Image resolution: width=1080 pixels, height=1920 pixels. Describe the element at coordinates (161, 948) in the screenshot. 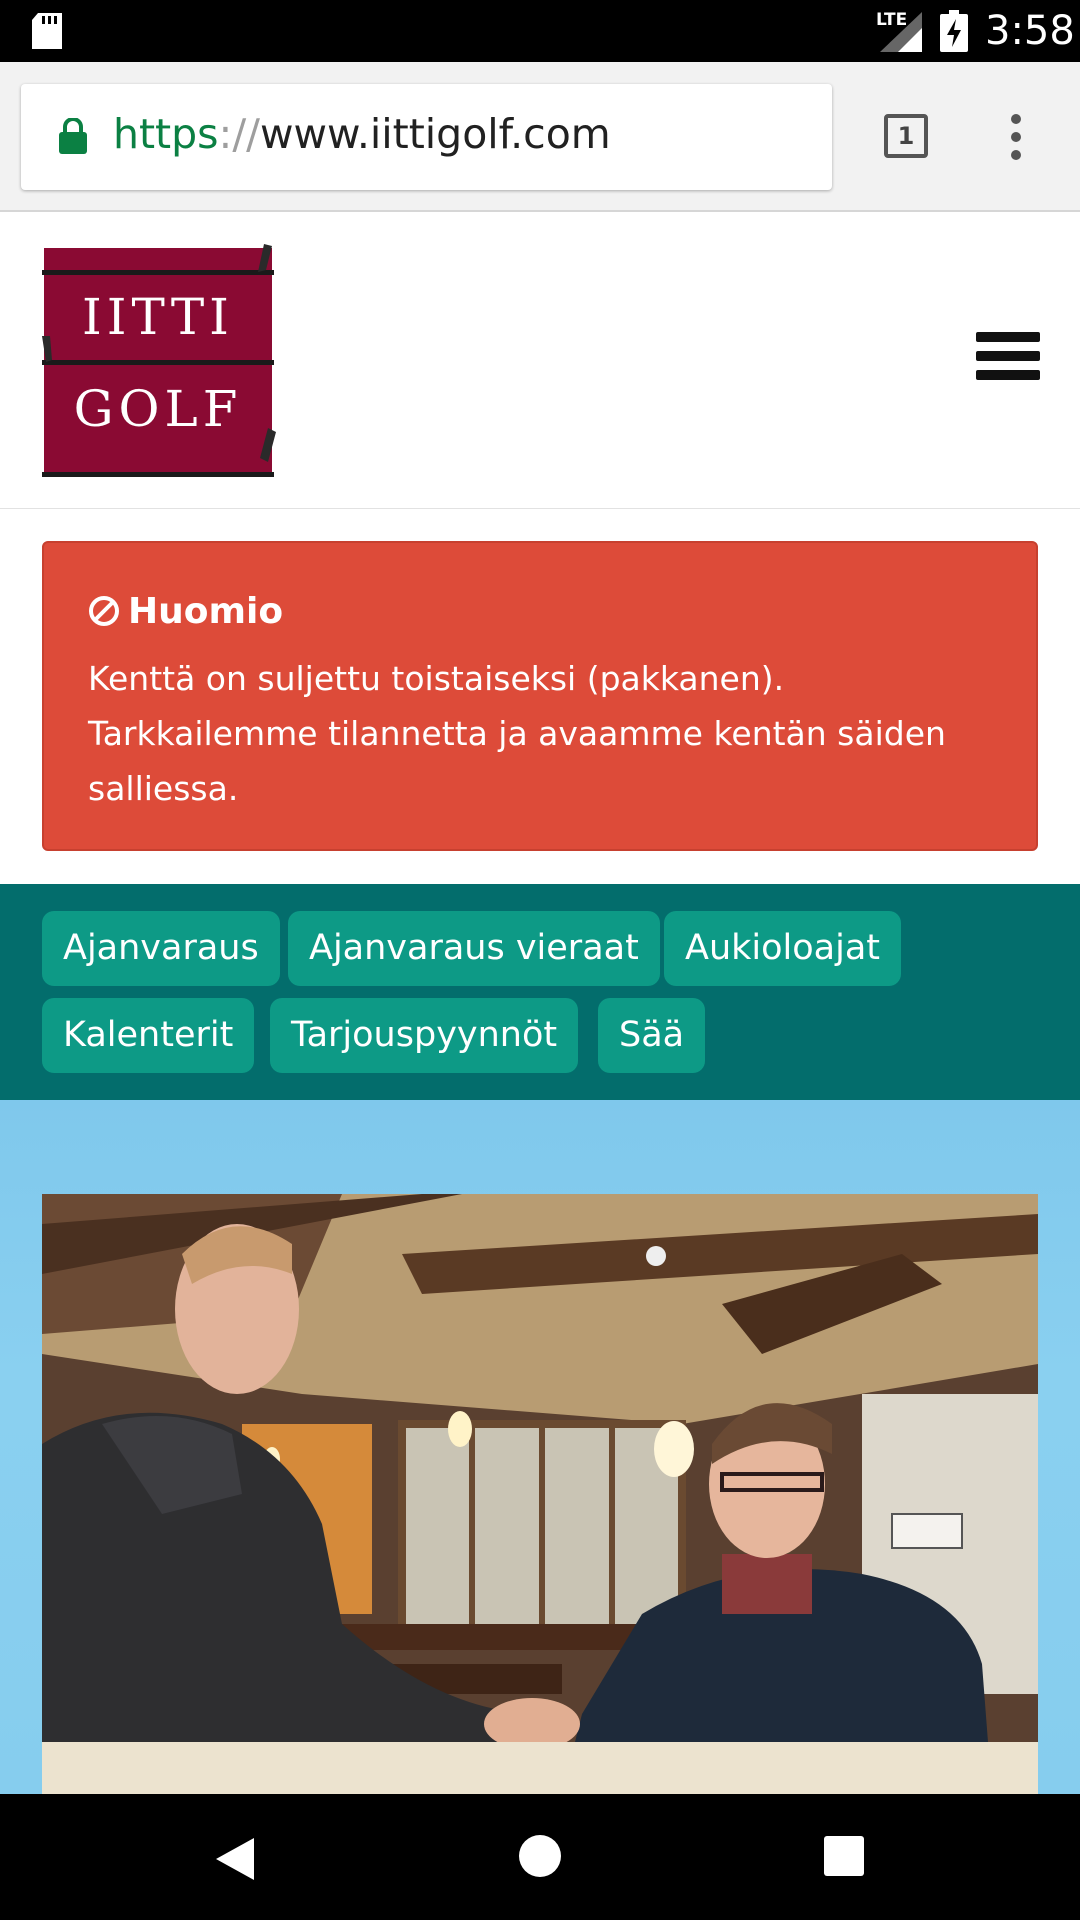

I see `pill-ajanvaraus: Ajanvaraus` at that location.